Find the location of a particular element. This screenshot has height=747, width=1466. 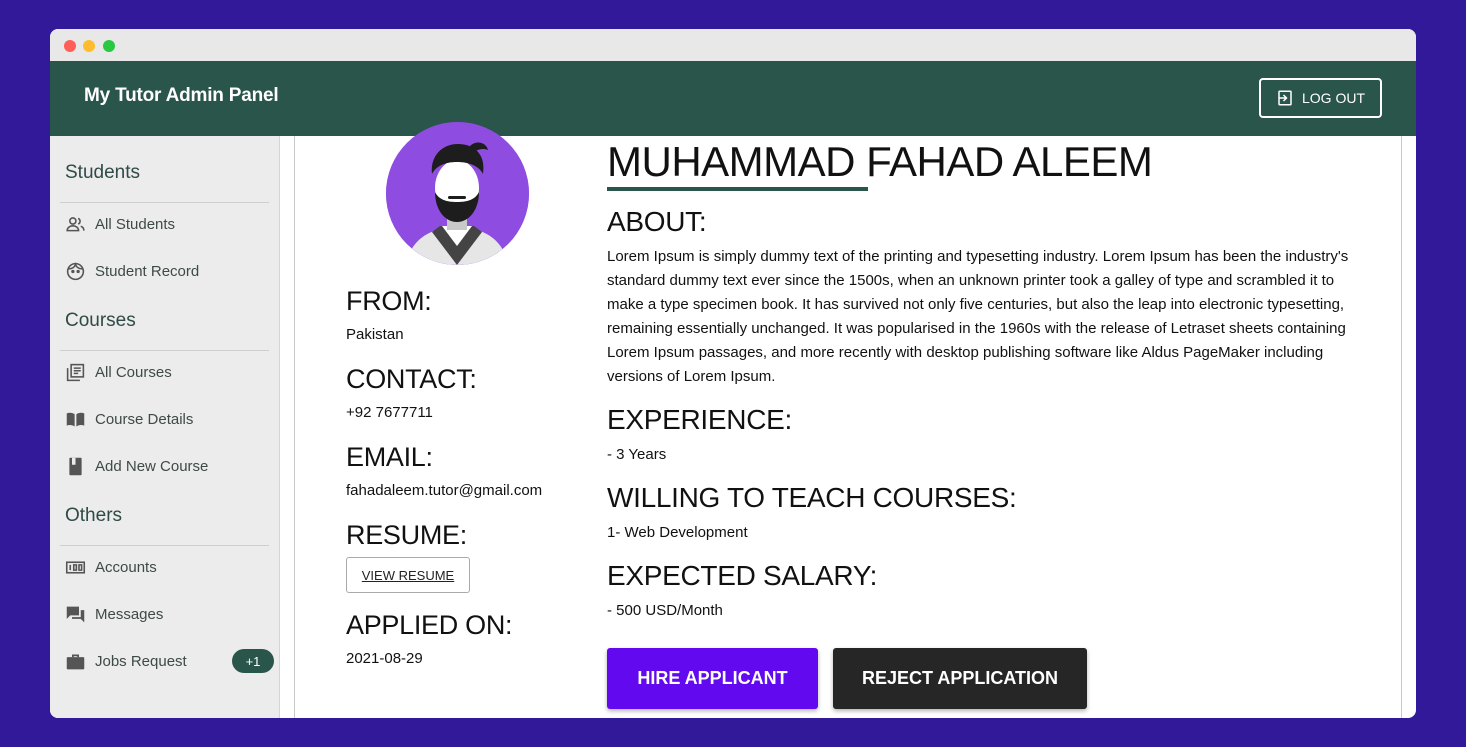

about-label: ABOUT: is located at coordinates (657, 221).